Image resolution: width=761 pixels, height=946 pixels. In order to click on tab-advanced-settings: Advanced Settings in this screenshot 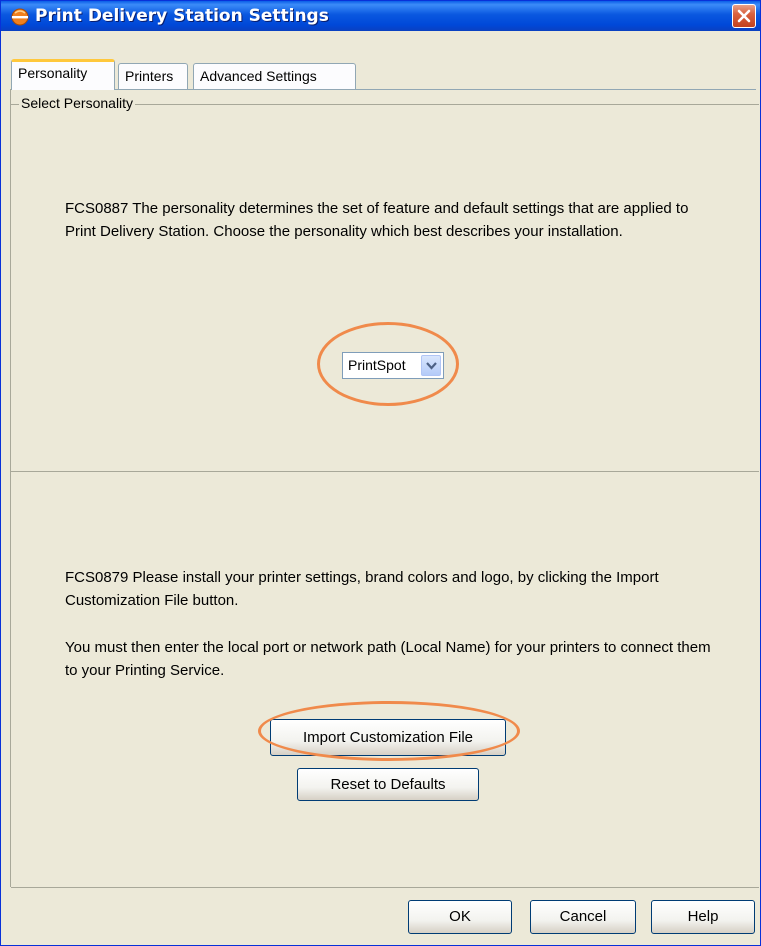, I will do `click(274, 76)`.